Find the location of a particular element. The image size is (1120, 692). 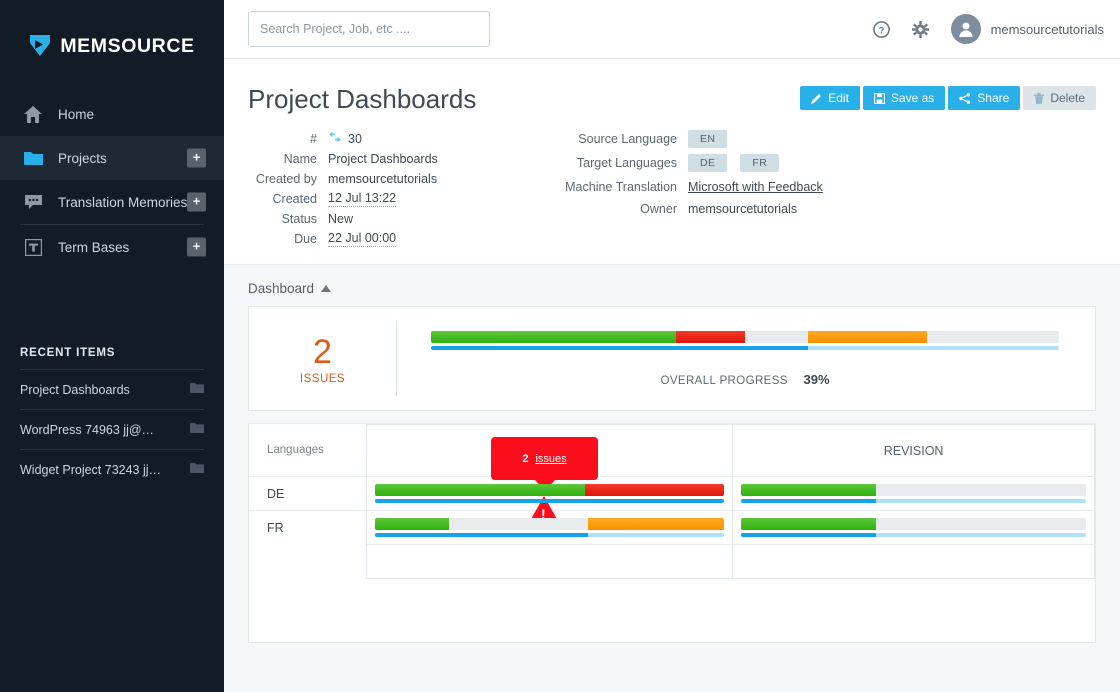

sidebar-item-projects: Projects + is located at coordinates (112, 158).